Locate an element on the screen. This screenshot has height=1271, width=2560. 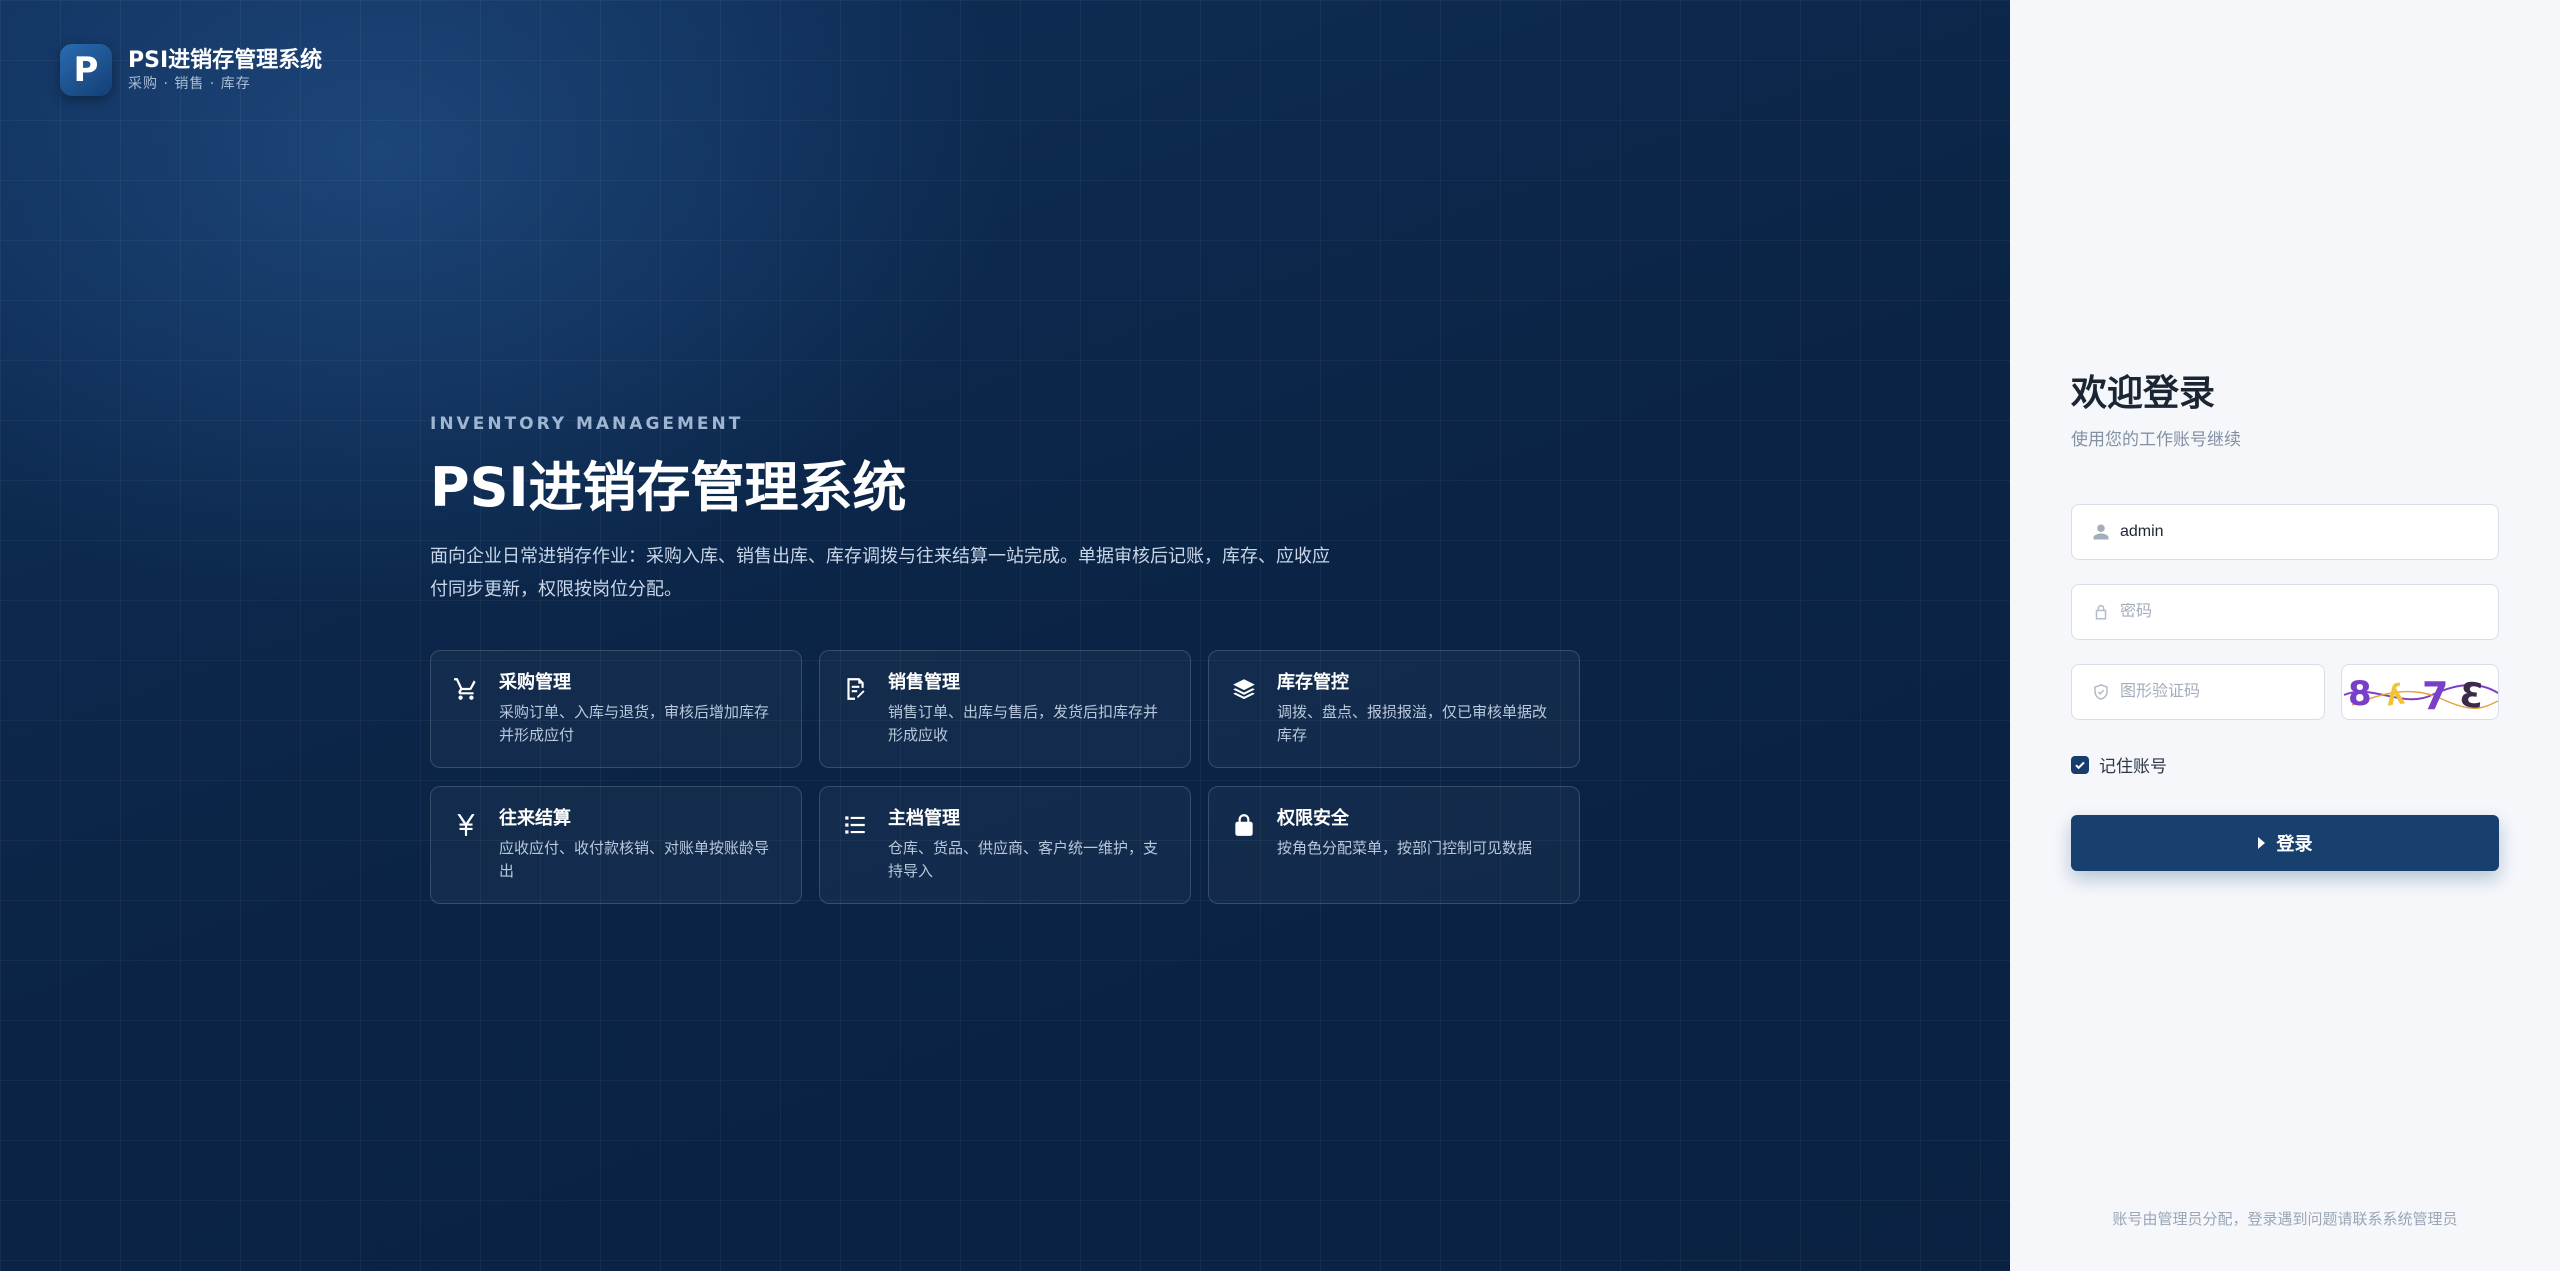
captcha-input is located at coordinates (2222, 692).